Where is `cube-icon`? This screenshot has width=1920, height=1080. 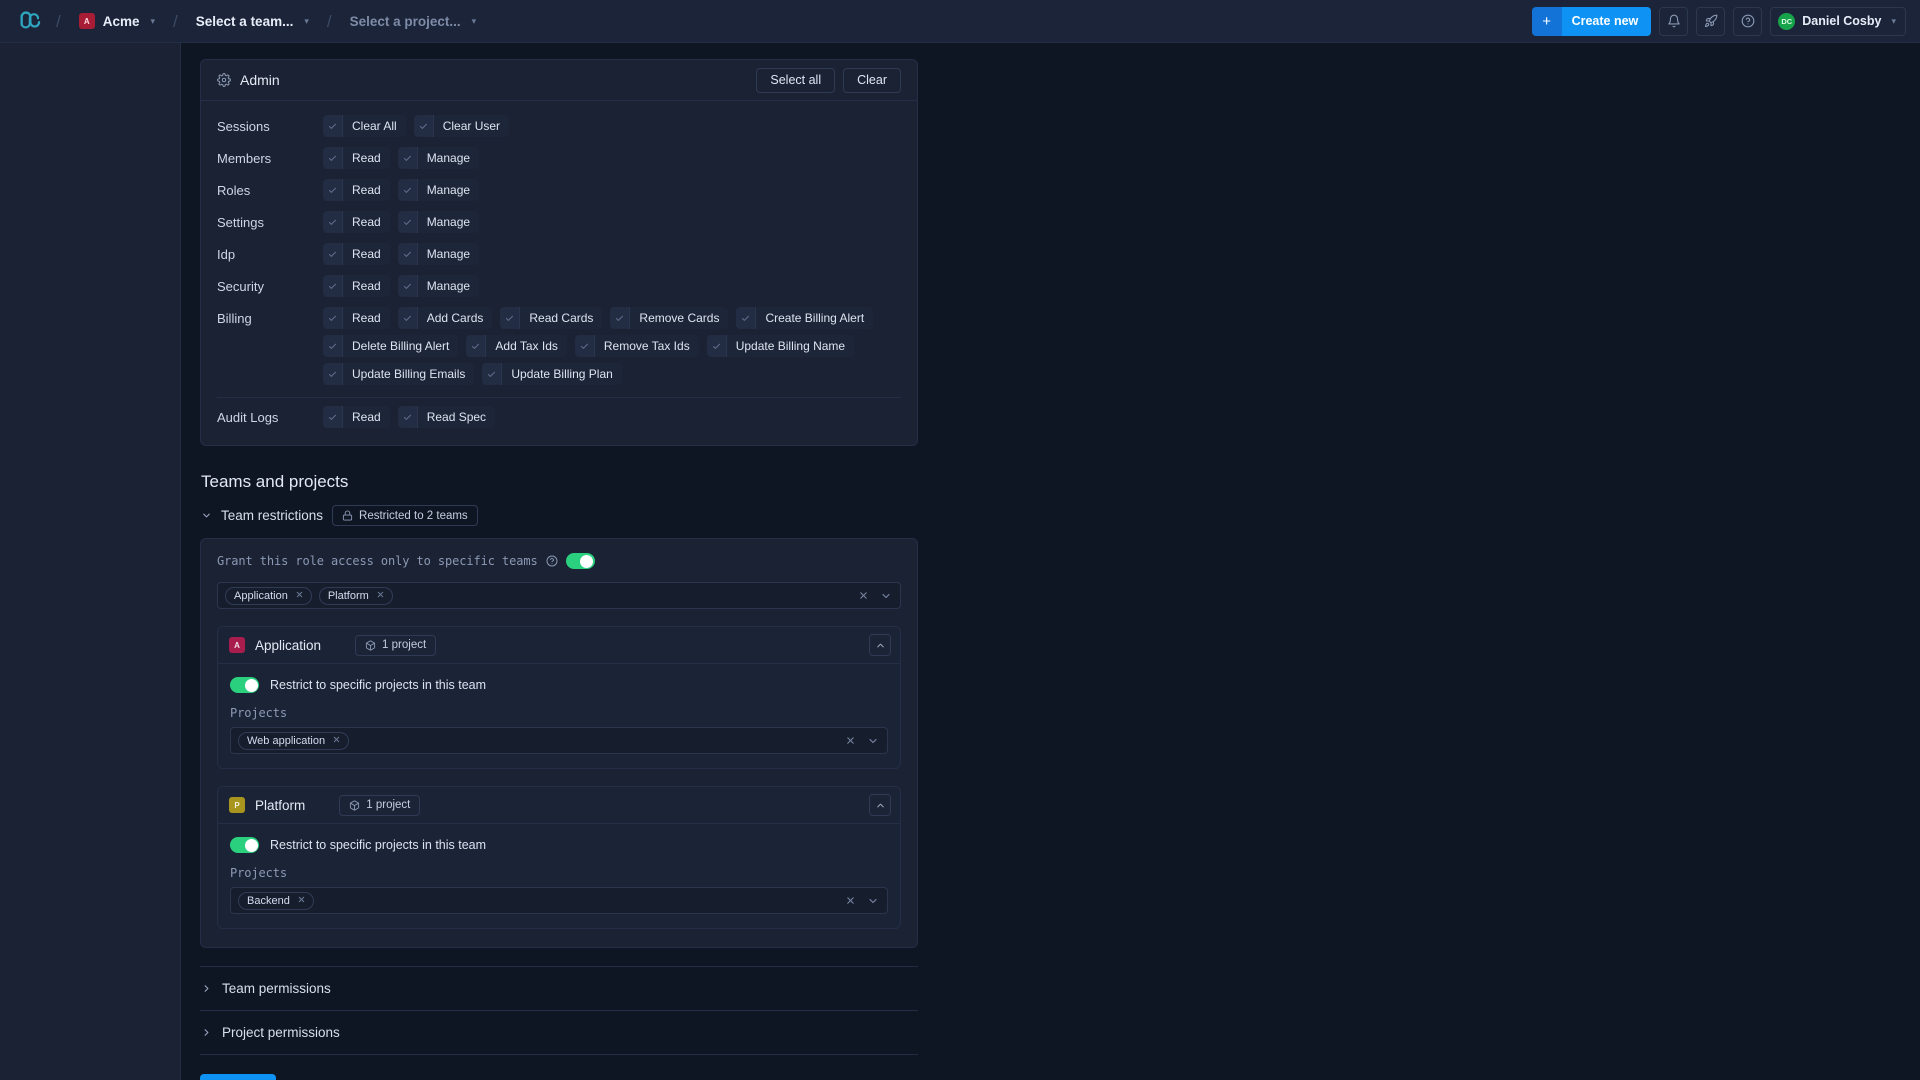
cube-icon is located at coordinates (370, 645).